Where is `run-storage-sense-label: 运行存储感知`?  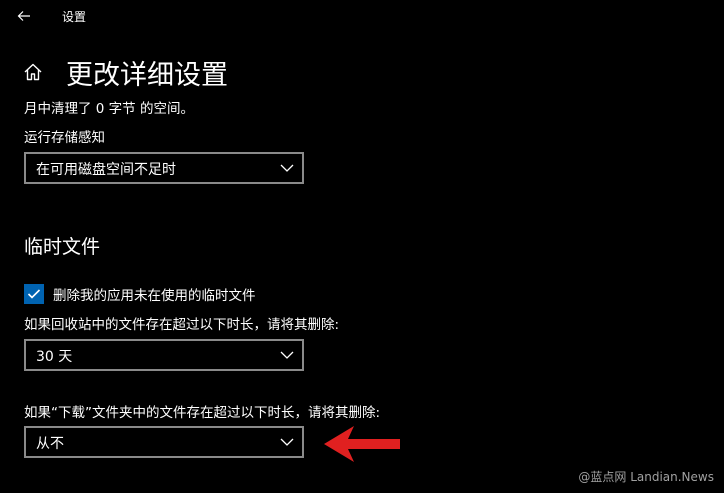 run-storage-sense-label: 运行存储感知 is located at coordinates (64, 138).